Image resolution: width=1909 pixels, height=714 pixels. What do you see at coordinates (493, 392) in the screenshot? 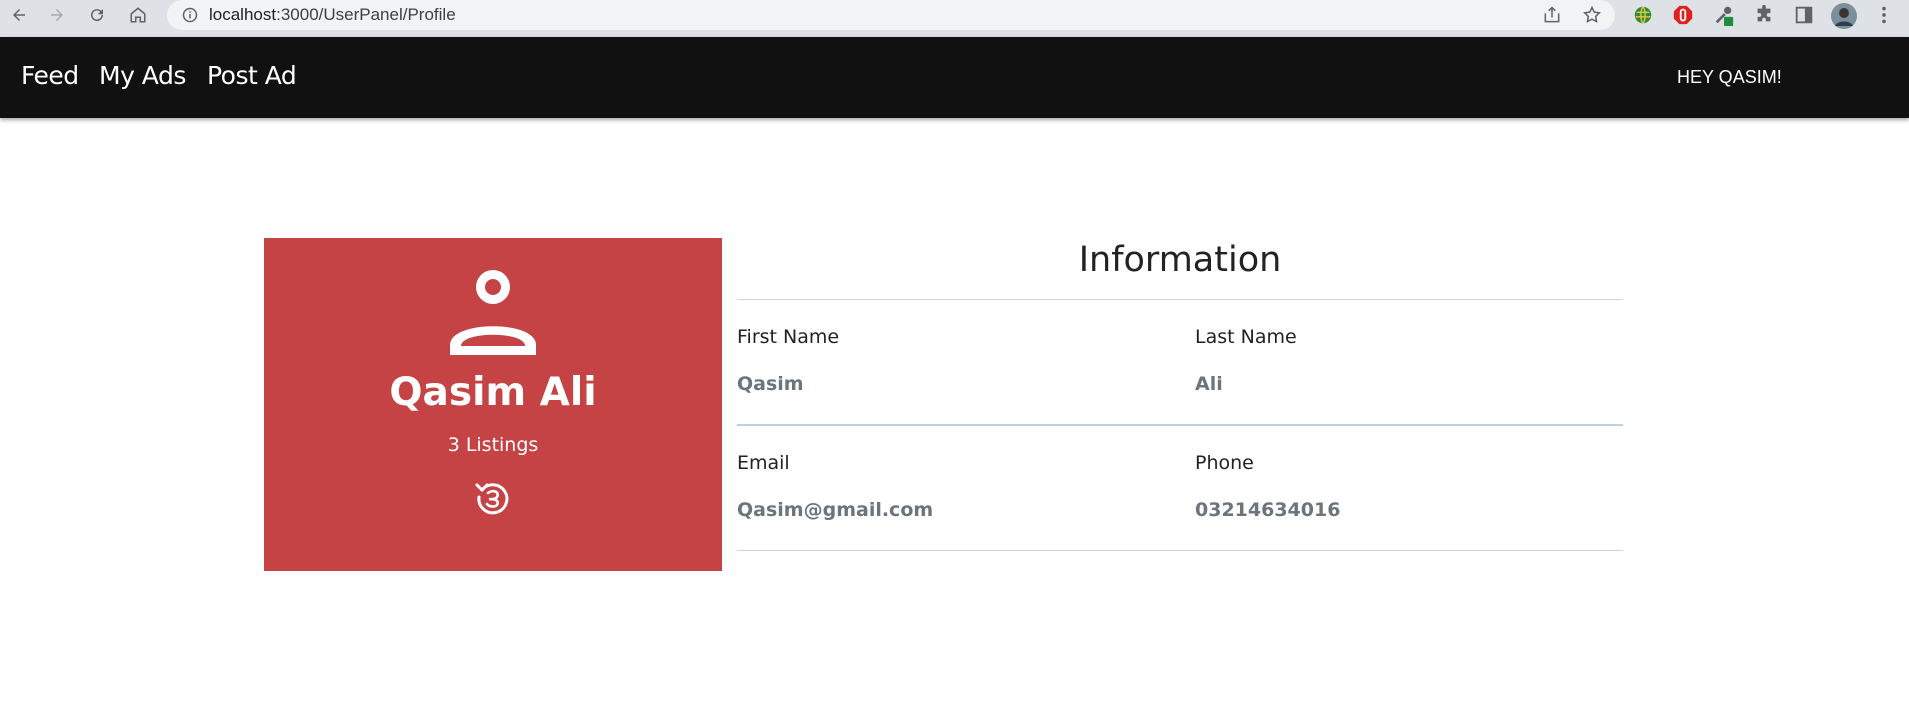
I see `profile-name: Qasim Ali` at bounding box center [493, 392].